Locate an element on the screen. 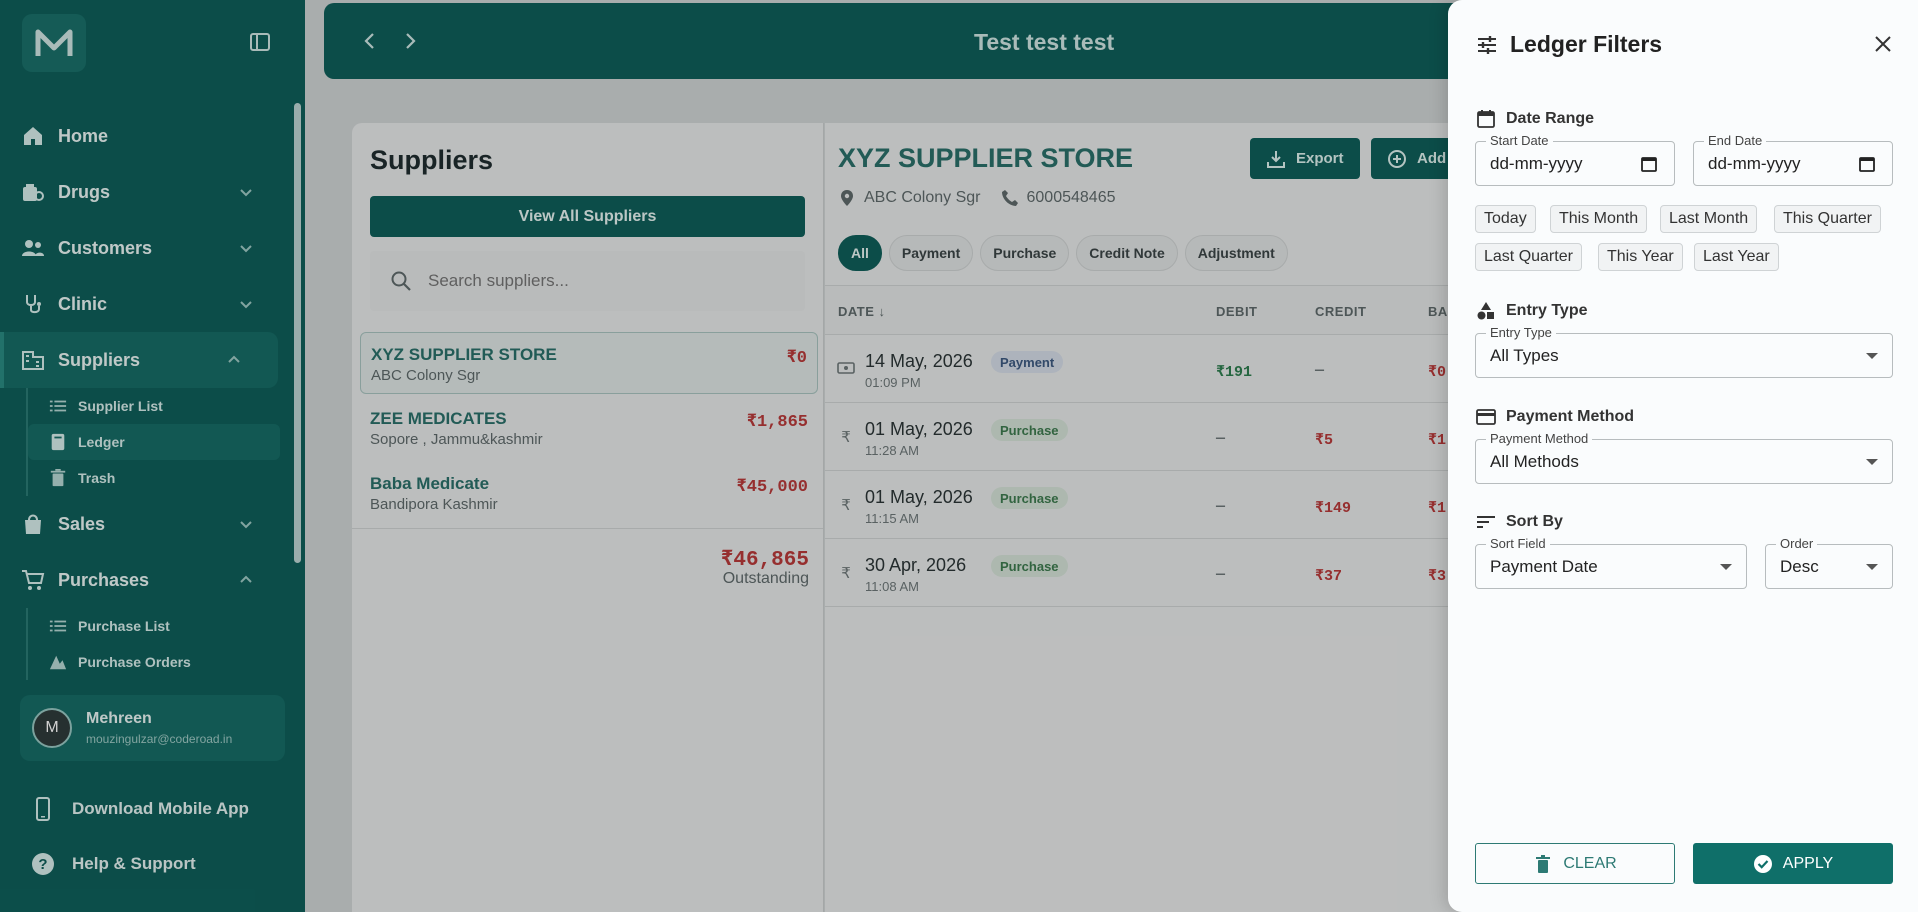 Image resolution: width=1918 pixels, height=912 pixels. start-date-label: Start Date is located at coordinates (1519, 140).